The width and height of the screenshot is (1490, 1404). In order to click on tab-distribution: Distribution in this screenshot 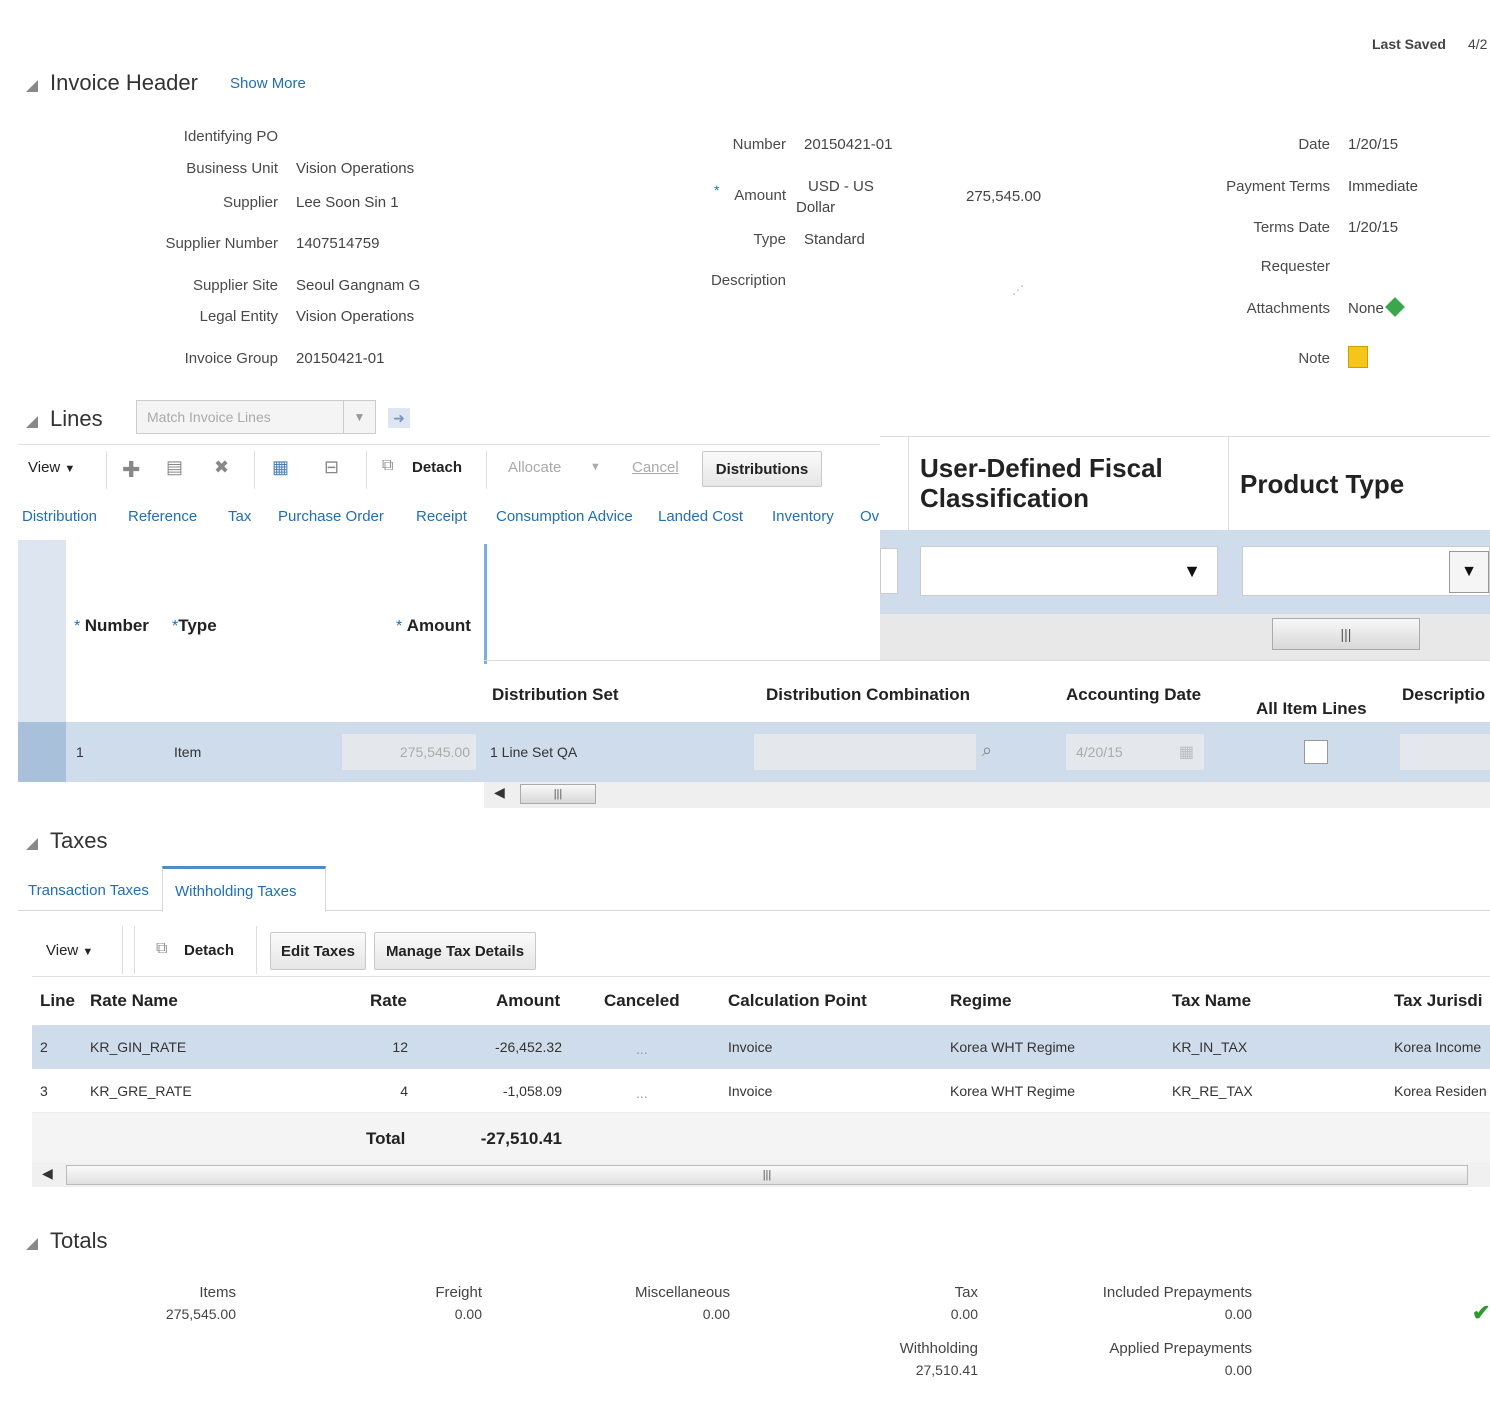, I will do `click(59, 516)`.